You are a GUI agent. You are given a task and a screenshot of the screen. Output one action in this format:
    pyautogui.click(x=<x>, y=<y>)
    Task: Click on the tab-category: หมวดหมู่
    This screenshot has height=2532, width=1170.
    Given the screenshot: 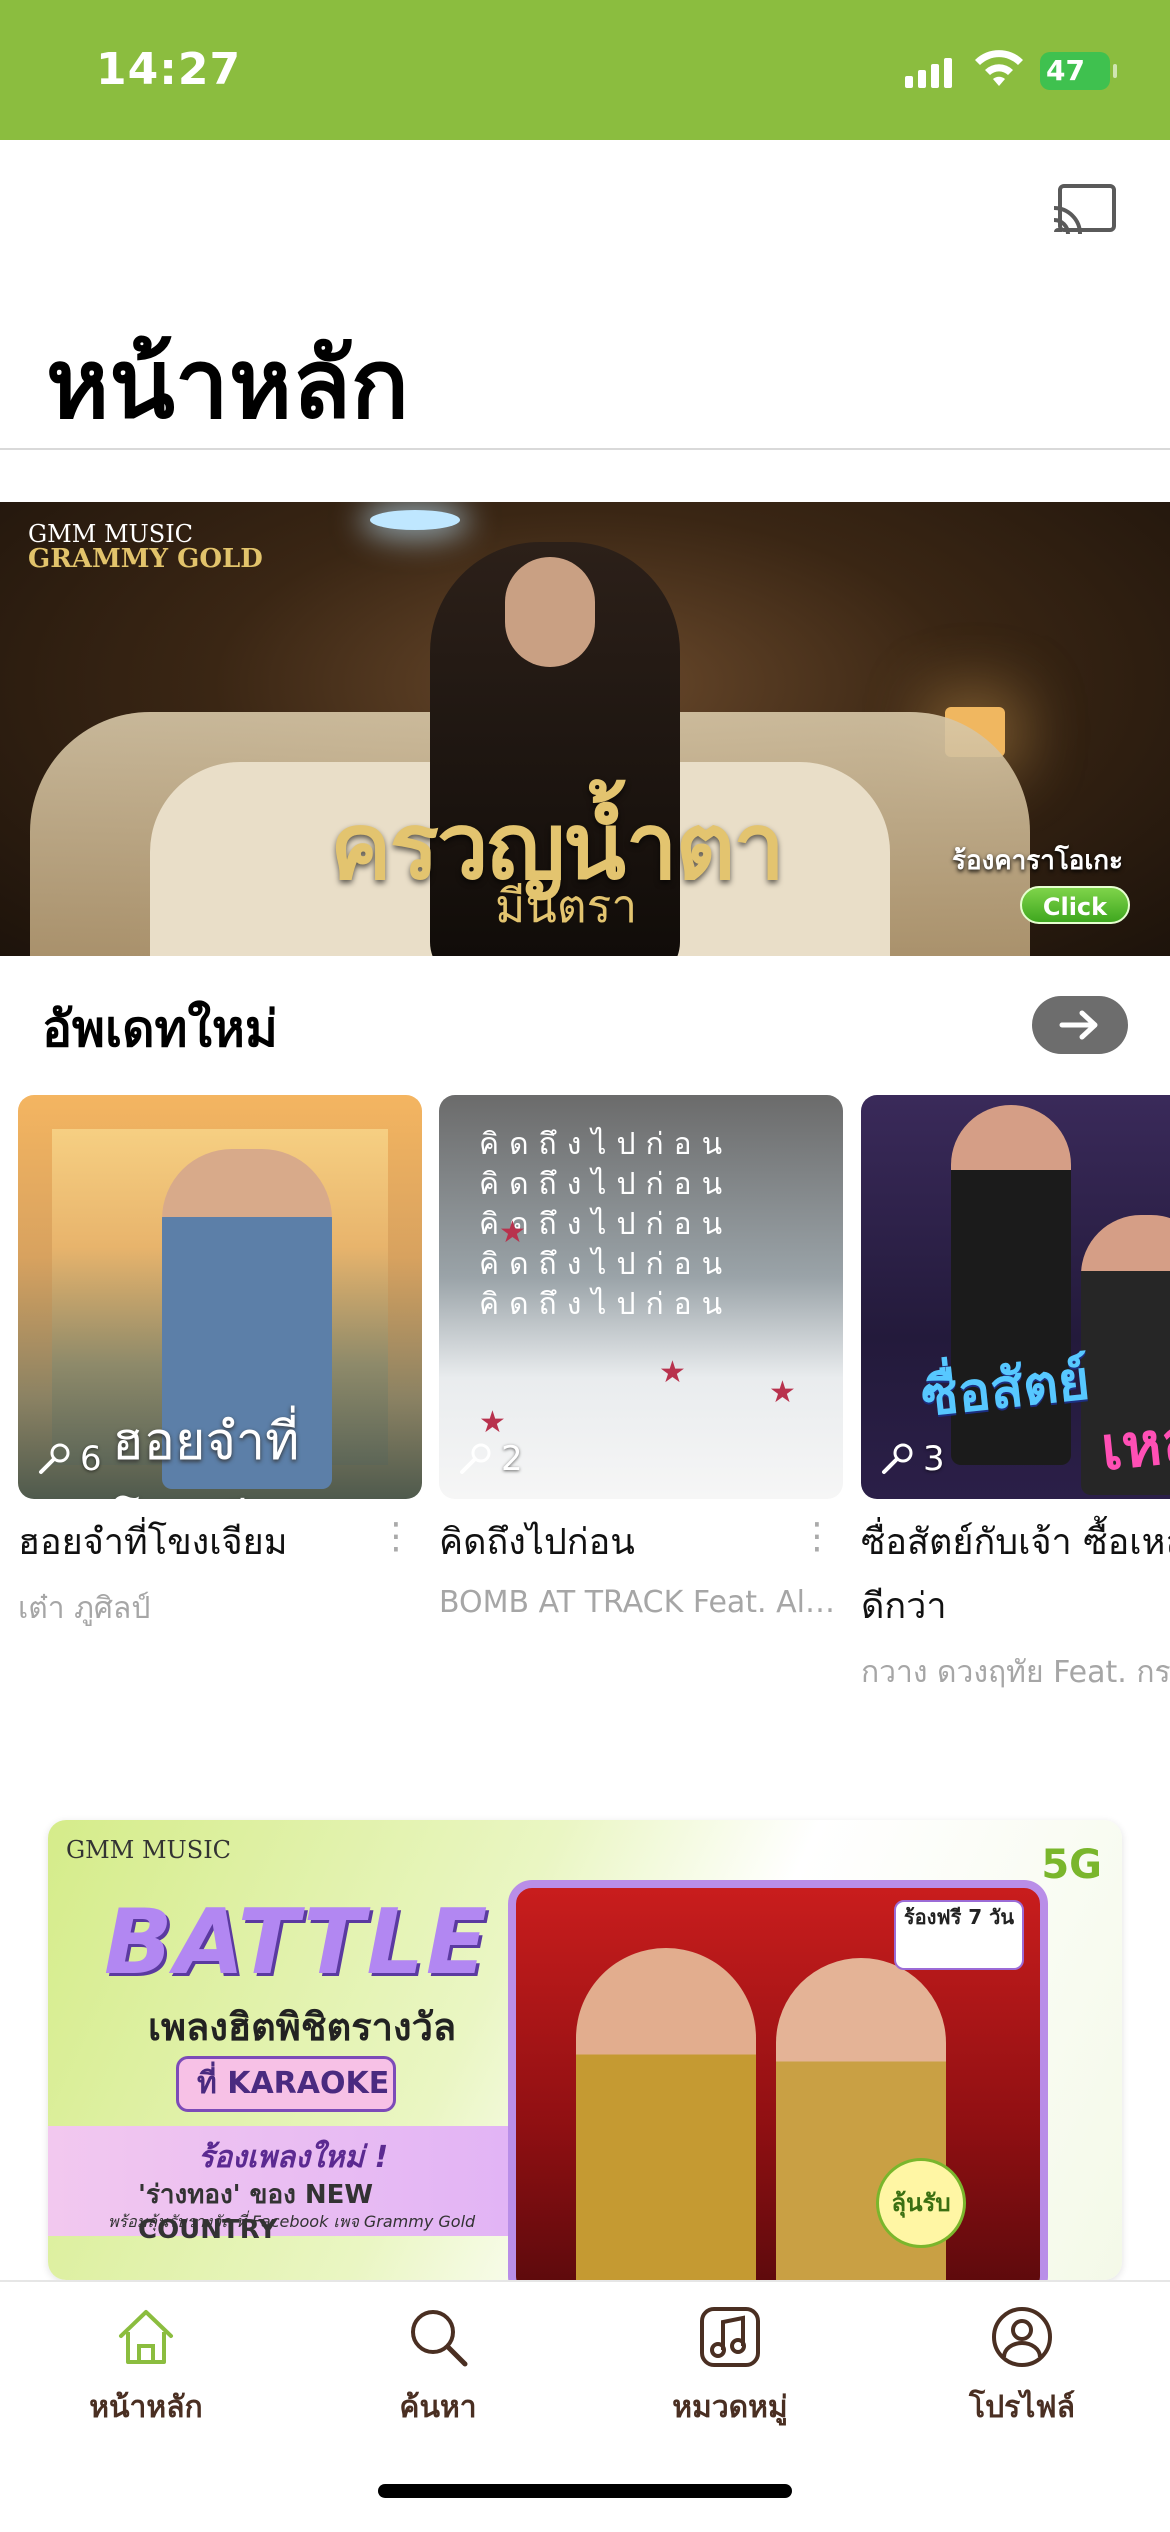 What is the action you would take?
    pyautogui.click(x=730, y=2366)
    